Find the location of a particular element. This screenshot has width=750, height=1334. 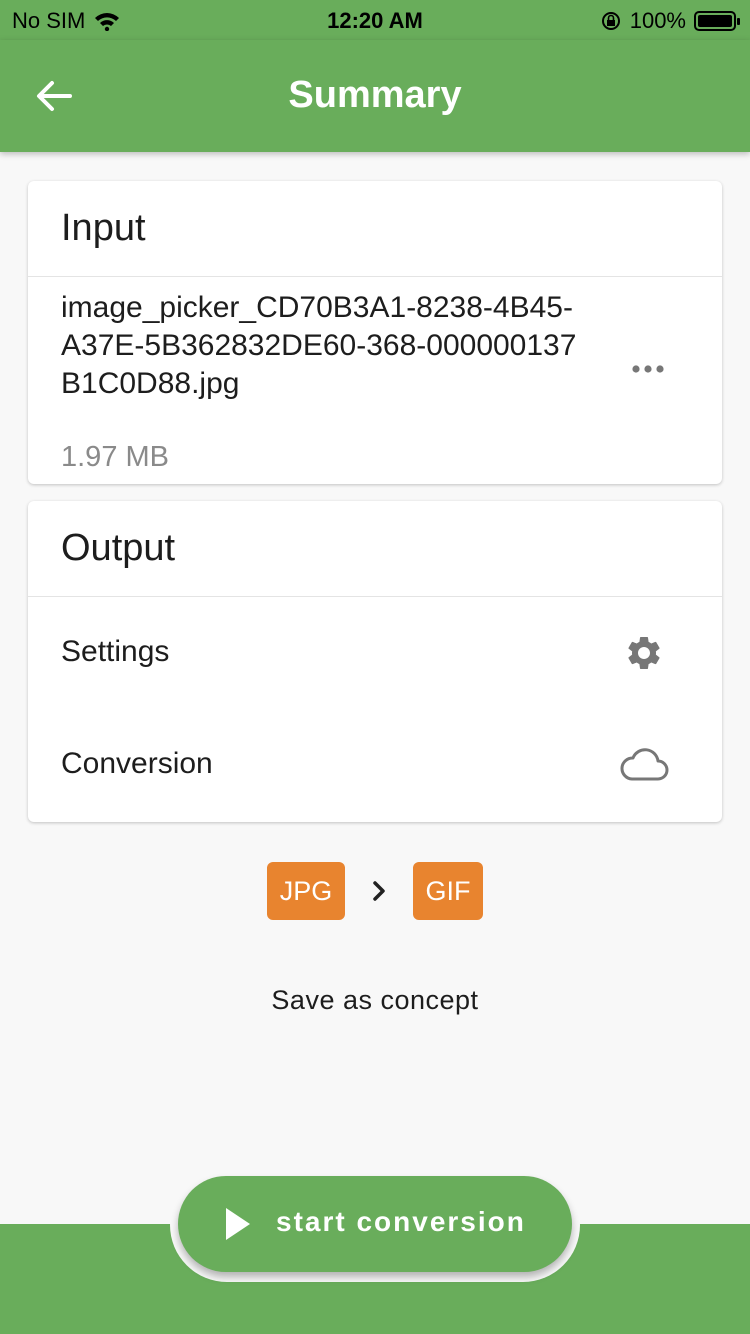

file-size: 1.97 MB is located at coordinates (115, 457).